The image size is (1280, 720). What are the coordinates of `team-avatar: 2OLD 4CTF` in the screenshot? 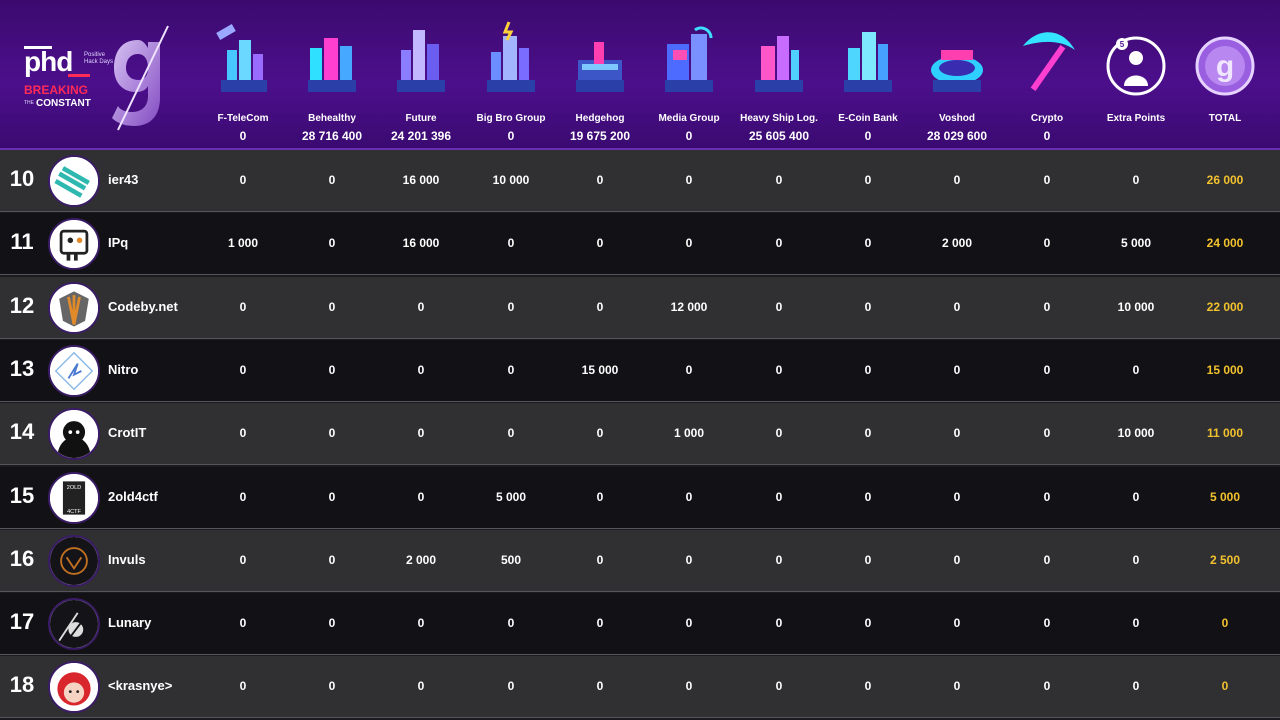 It's located at (74, 497).